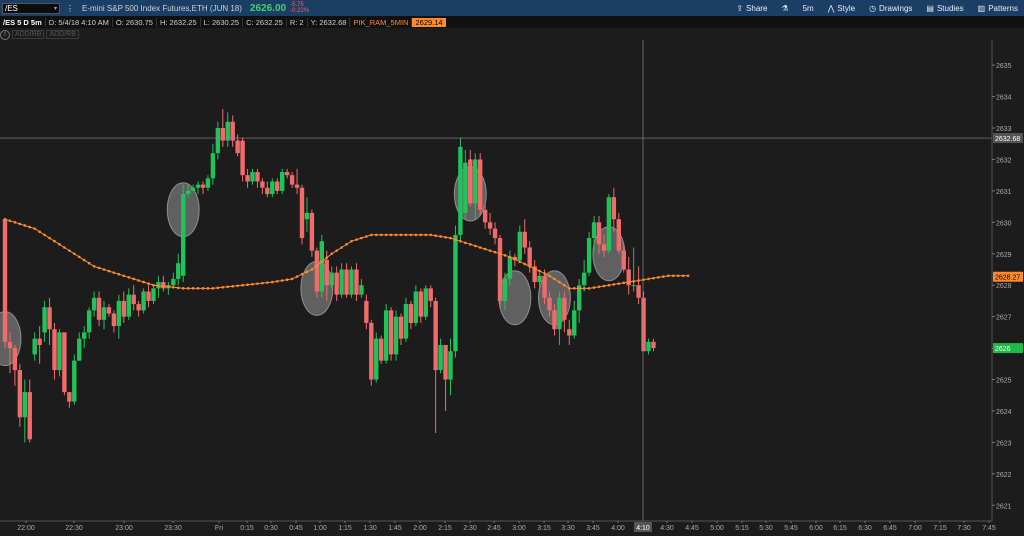  Describe the element at coordinates (964, 528) in the screenshot. I see `time-tick-label: 7:30` at that location.